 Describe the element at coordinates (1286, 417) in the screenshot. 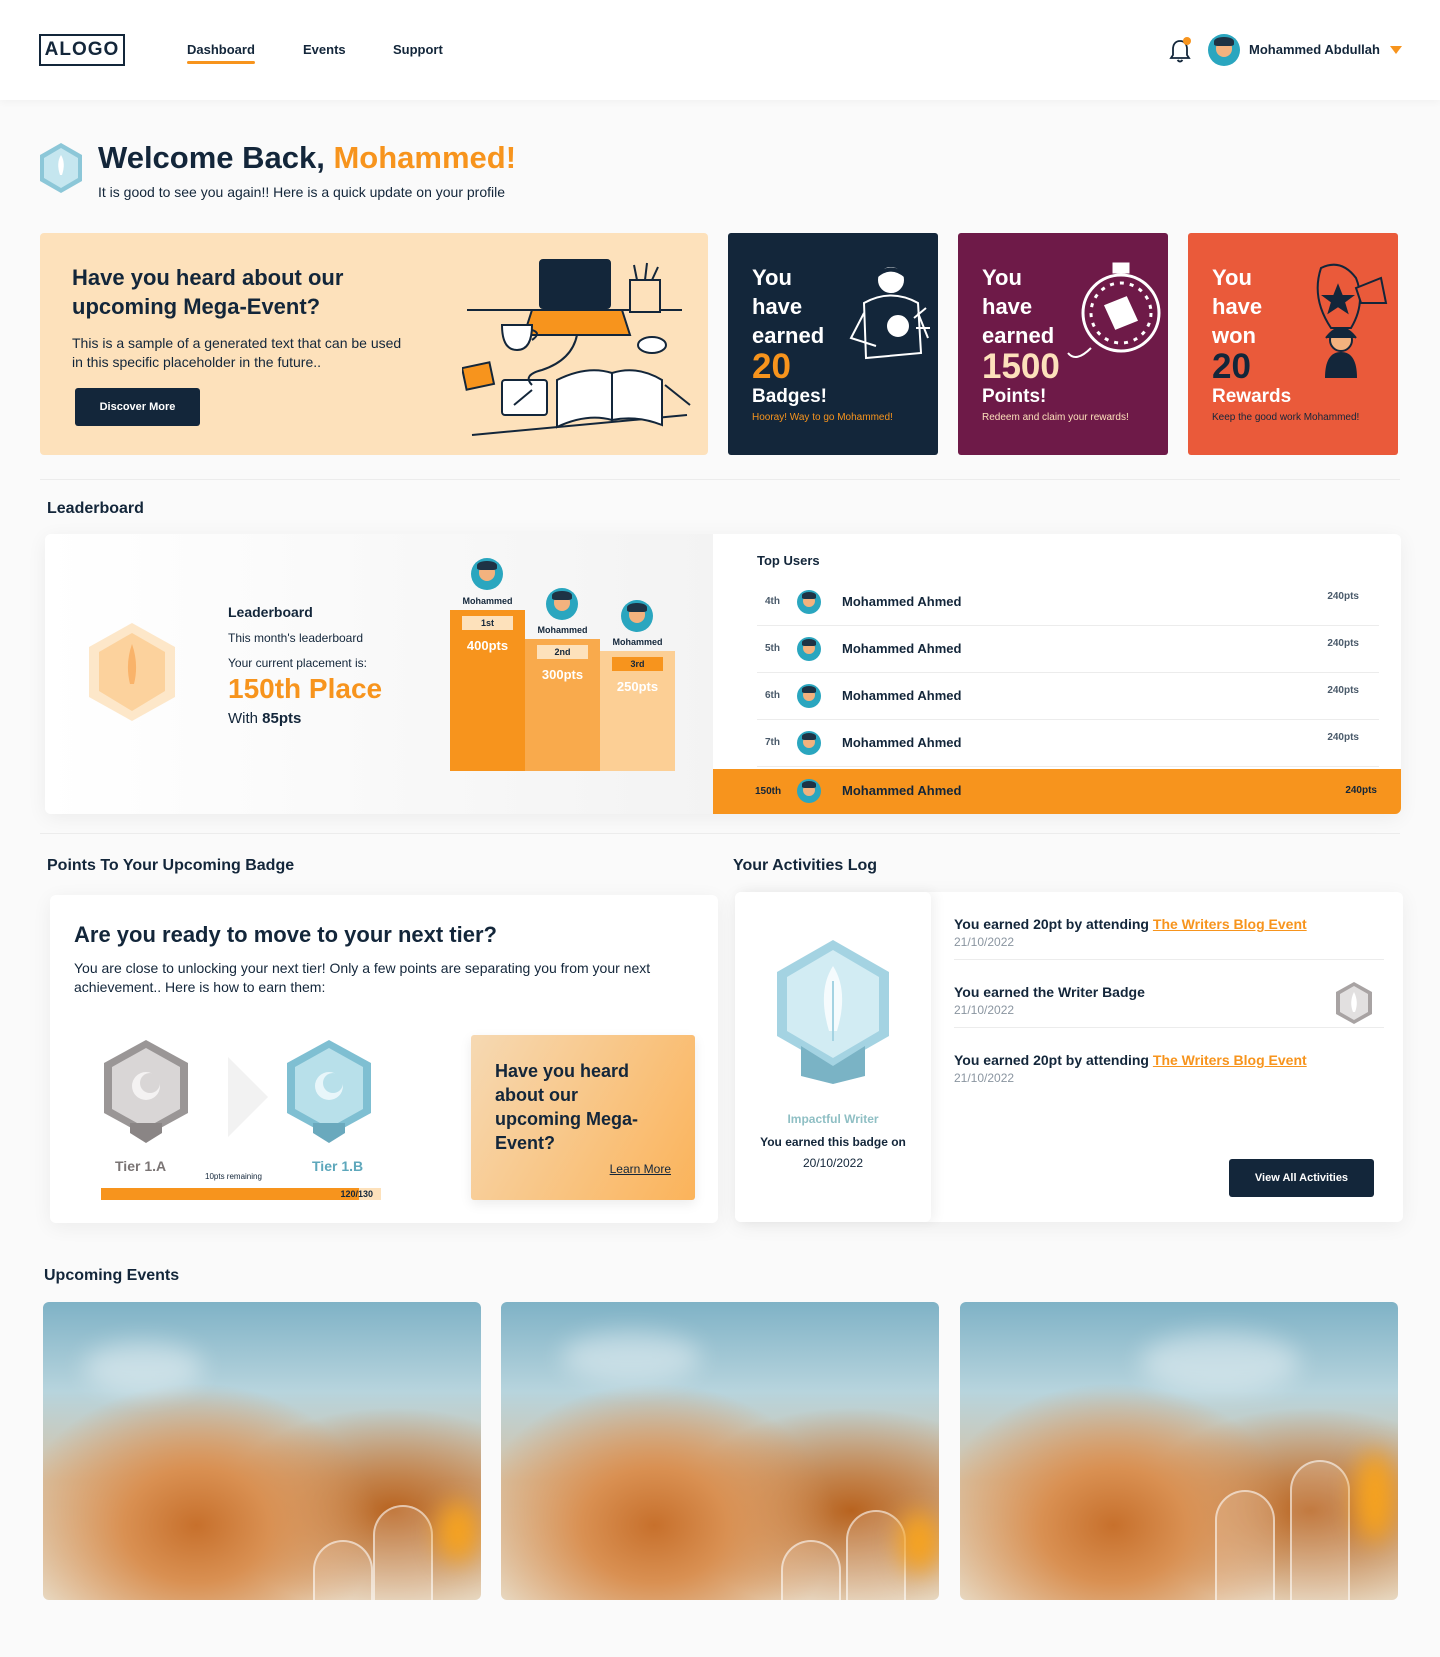

I see `stat-footer: Keep the good work Mohammed!` at that location.